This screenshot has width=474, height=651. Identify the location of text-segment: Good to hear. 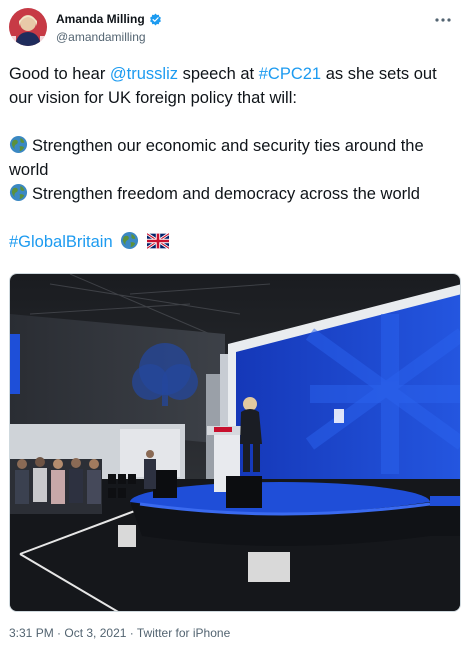
(59, 74).